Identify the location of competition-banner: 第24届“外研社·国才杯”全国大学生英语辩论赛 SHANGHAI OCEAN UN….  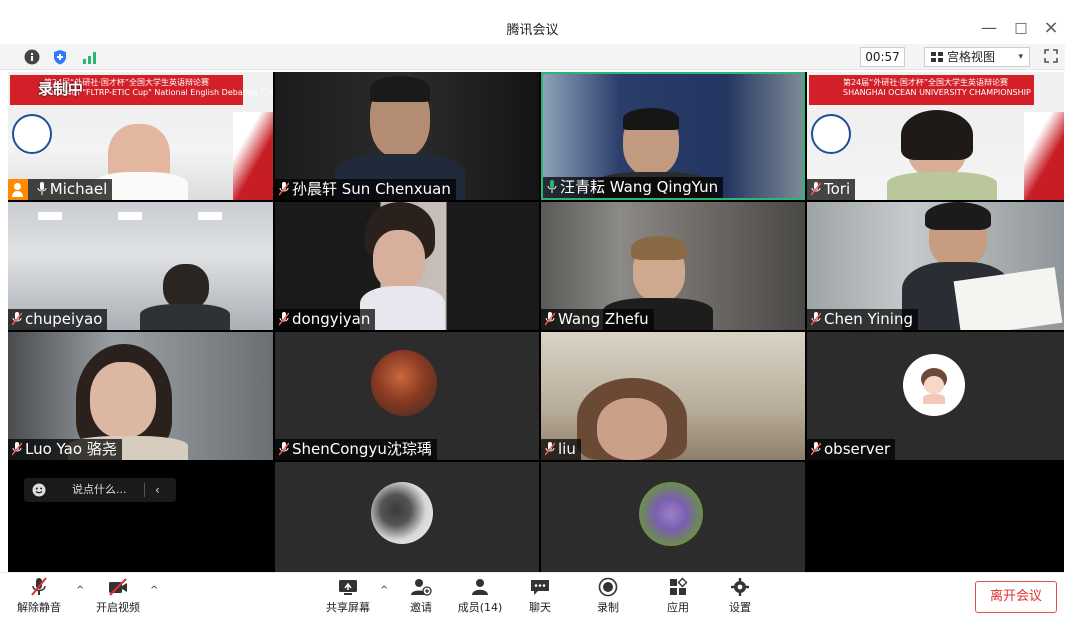
(935, 92).